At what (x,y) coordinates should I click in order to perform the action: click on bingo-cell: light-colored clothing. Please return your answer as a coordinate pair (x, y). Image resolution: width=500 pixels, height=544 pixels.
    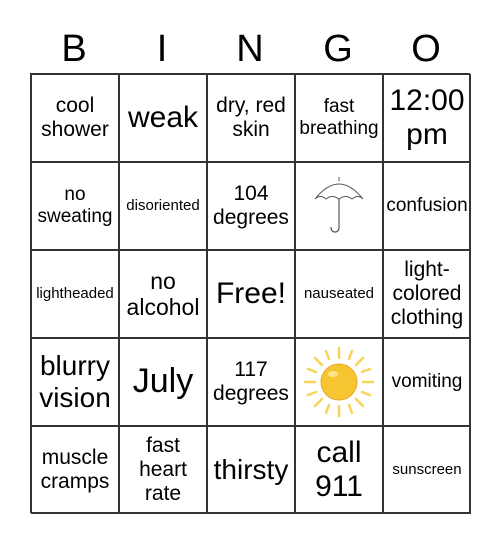
    Looking at the image, I should click on (427, 294).